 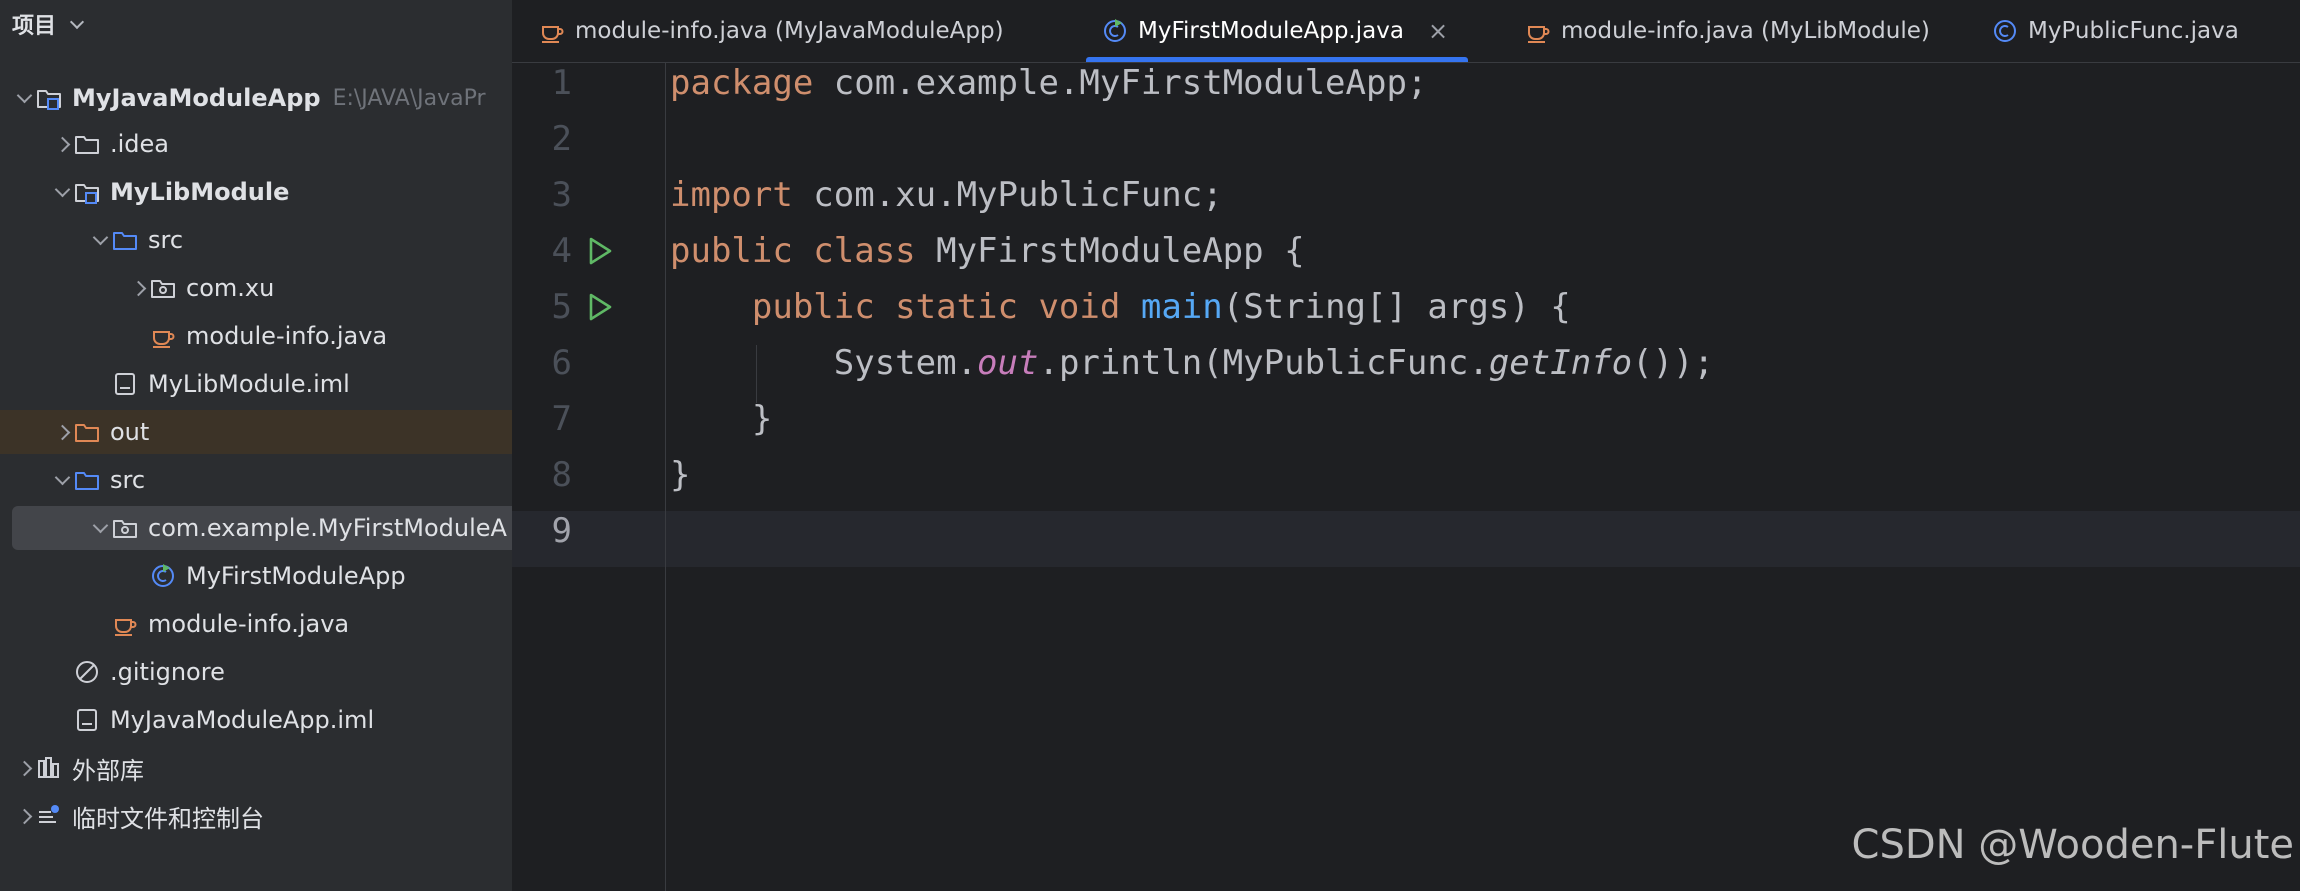 What do you see at coordinates (2005, 31) in the screenshot?
I see `class-icon` at bounding box center [2005, 31].